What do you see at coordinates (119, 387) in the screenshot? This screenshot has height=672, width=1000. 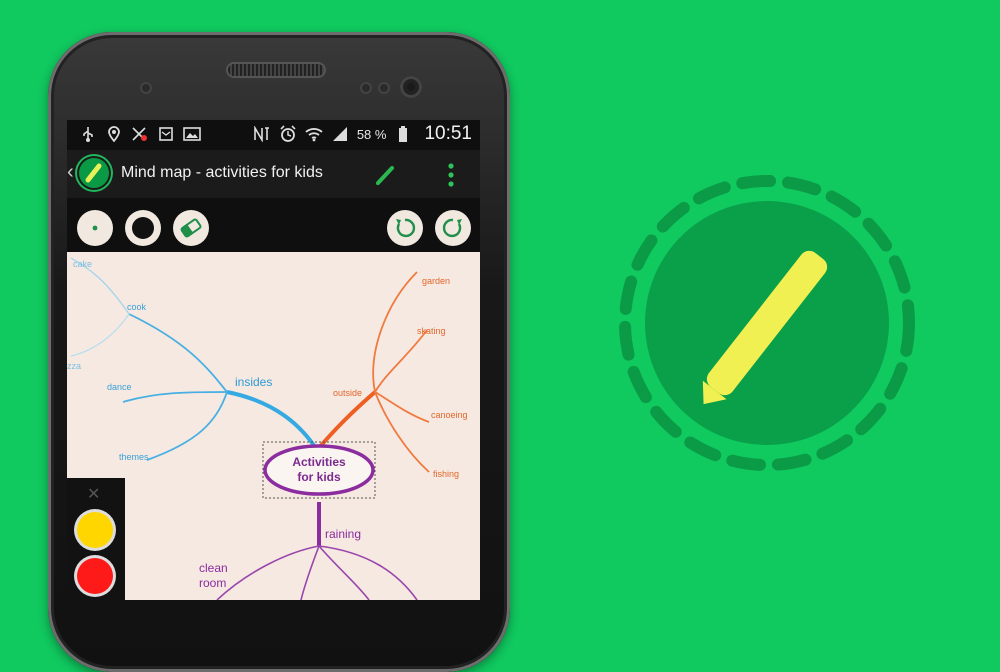 I see `node-dance: dance` at bounding box center [119, 387].